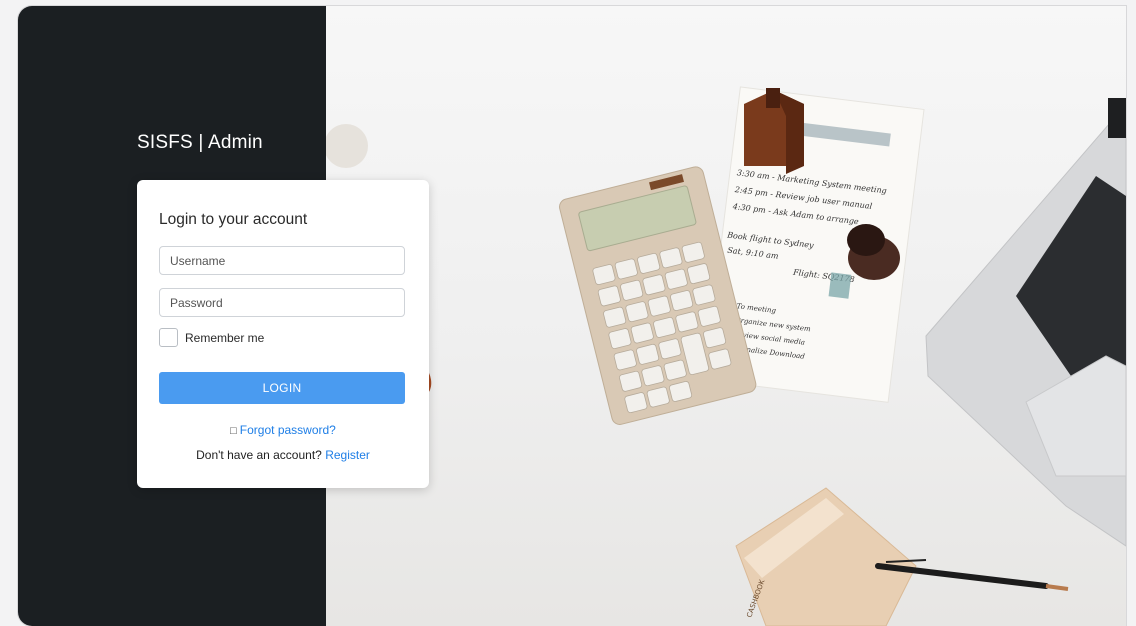 The height and width of the screenshot is (626, 1136). Describe the element at coordinates (233, 431) in the screenshot. I see `checkbox-icon: □` at that location.